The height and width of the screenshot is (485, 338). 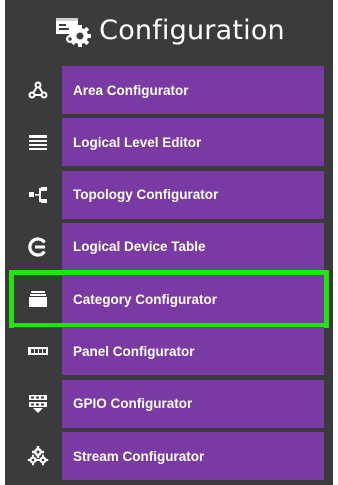 I want to click on menu-item-label: Topology Configurator, so click(x=146, y=195).